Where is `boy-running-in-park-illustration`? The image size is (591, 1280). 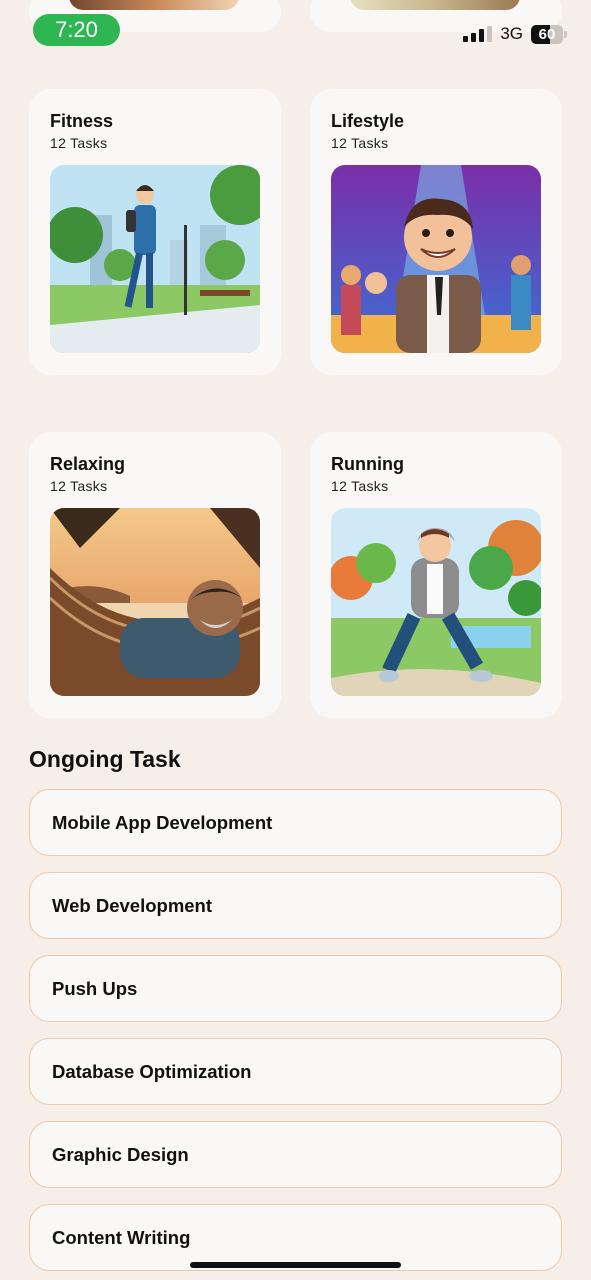
boy-running-in-park-illustration is located at coordinates (436, 602).